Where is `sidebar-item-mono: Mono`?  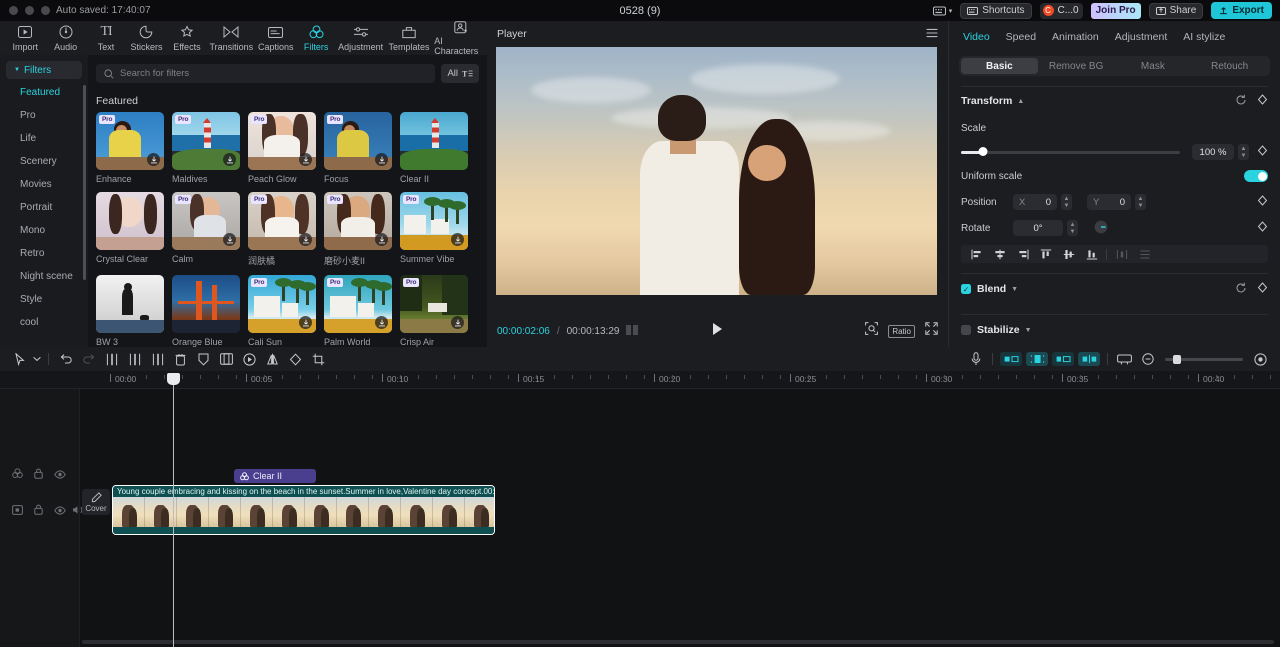 sidebar-item-mono: Mono is located at coordinates (44, 230).